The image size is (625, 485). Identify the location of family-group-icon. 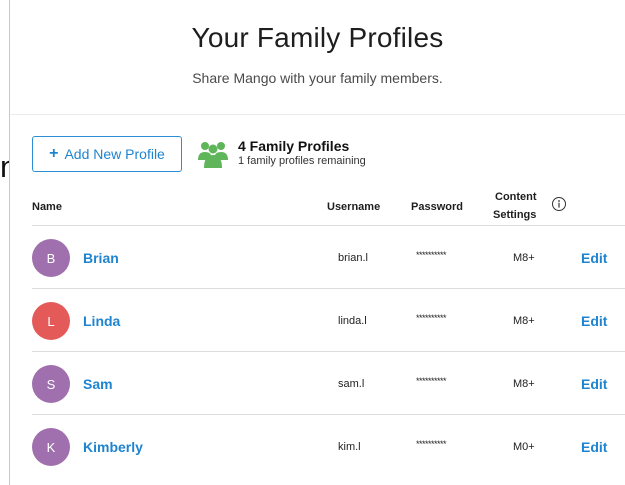
(213, 155).